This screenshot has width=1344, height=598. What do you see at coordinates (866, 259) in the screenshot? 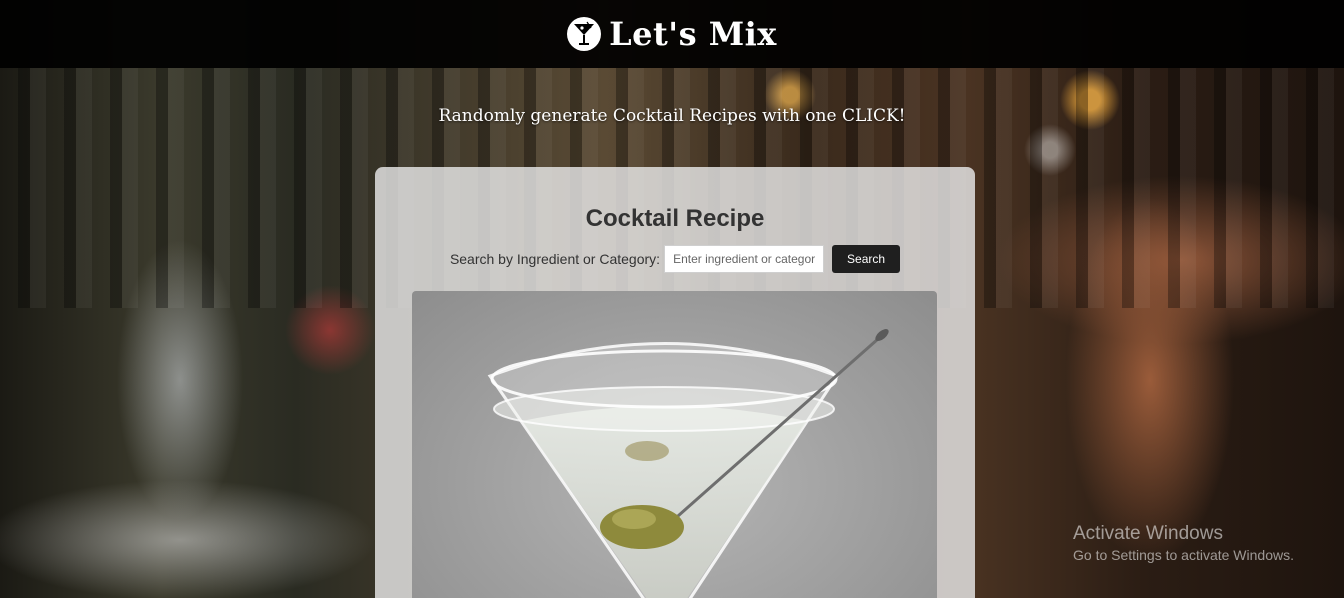
I see `search-button: Search` at bounding box center [866, 259].